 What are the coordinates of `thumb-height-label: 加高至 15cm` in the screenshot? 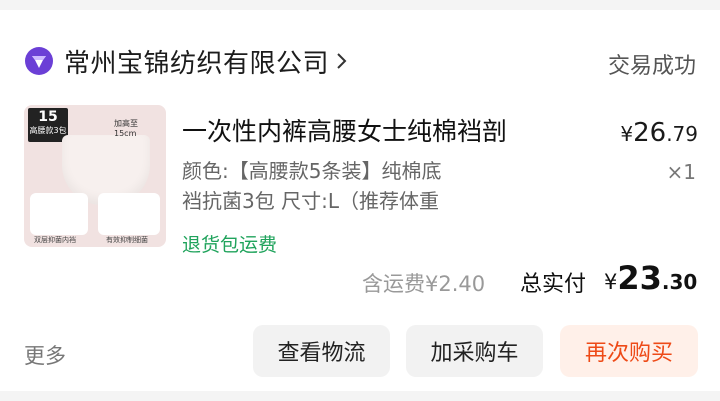 It's located at (126, 128).